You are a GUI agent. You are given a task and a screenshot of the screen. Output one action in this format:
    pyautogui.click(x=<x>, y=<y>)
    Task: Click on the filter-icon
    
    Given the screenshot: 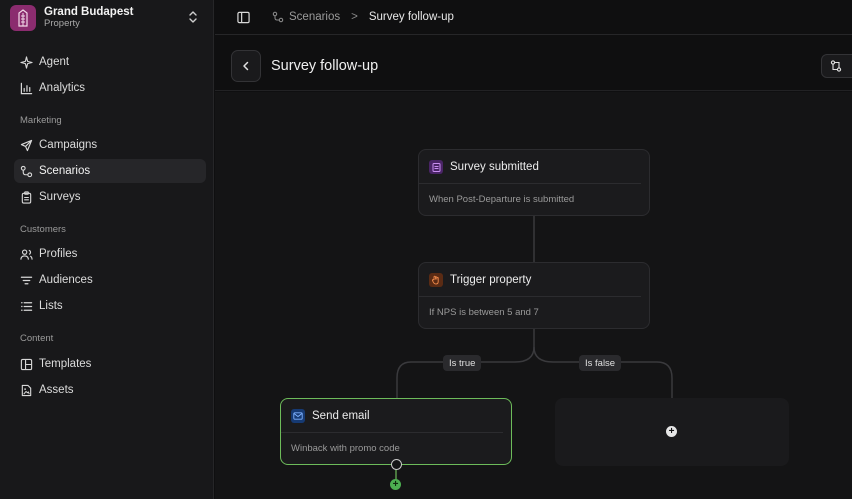 What is the action you would take?
    pyautogui.click(x=26, y=280)
    